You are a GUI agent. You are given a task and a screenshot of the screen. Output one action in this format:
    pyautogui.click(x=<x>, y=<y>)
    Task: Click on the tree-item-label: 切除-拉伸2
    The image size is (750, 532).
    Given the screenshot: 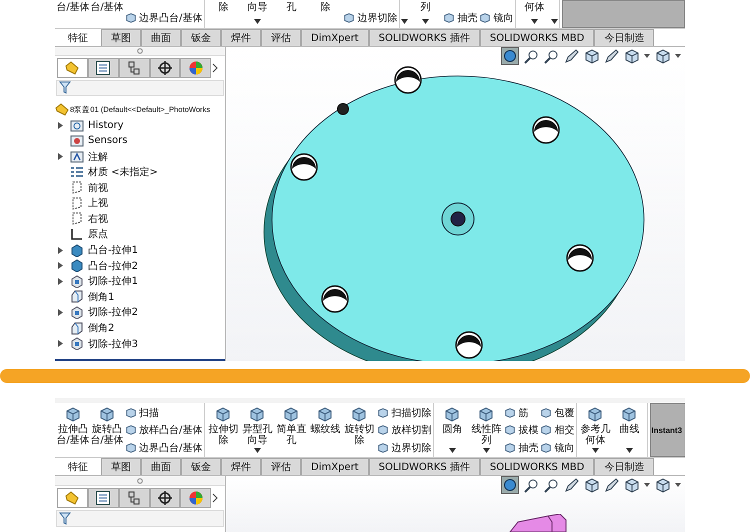 What is the action you would take?
    pyautogui.click(x=113, y=312)
    